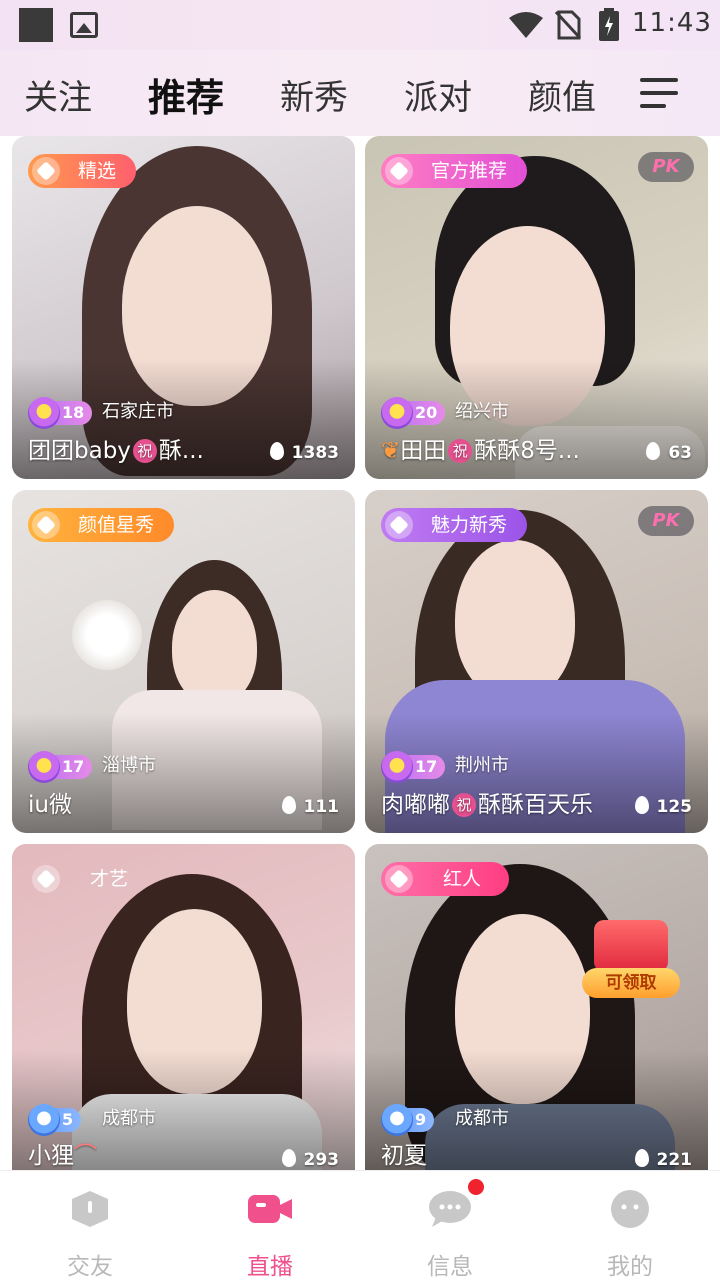 This screenshot has width=720, height=1280. Describe the element at coordinates (82, 171) in the screenshot. I see `category-tag: 精选` at that location.